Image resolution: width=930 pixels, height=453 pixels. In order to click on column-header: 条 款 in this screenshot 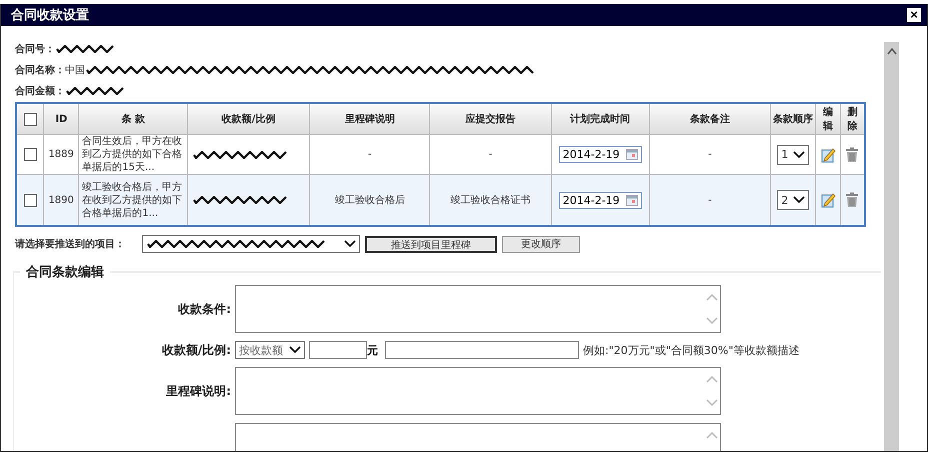, I will do `click(133, 118)`.